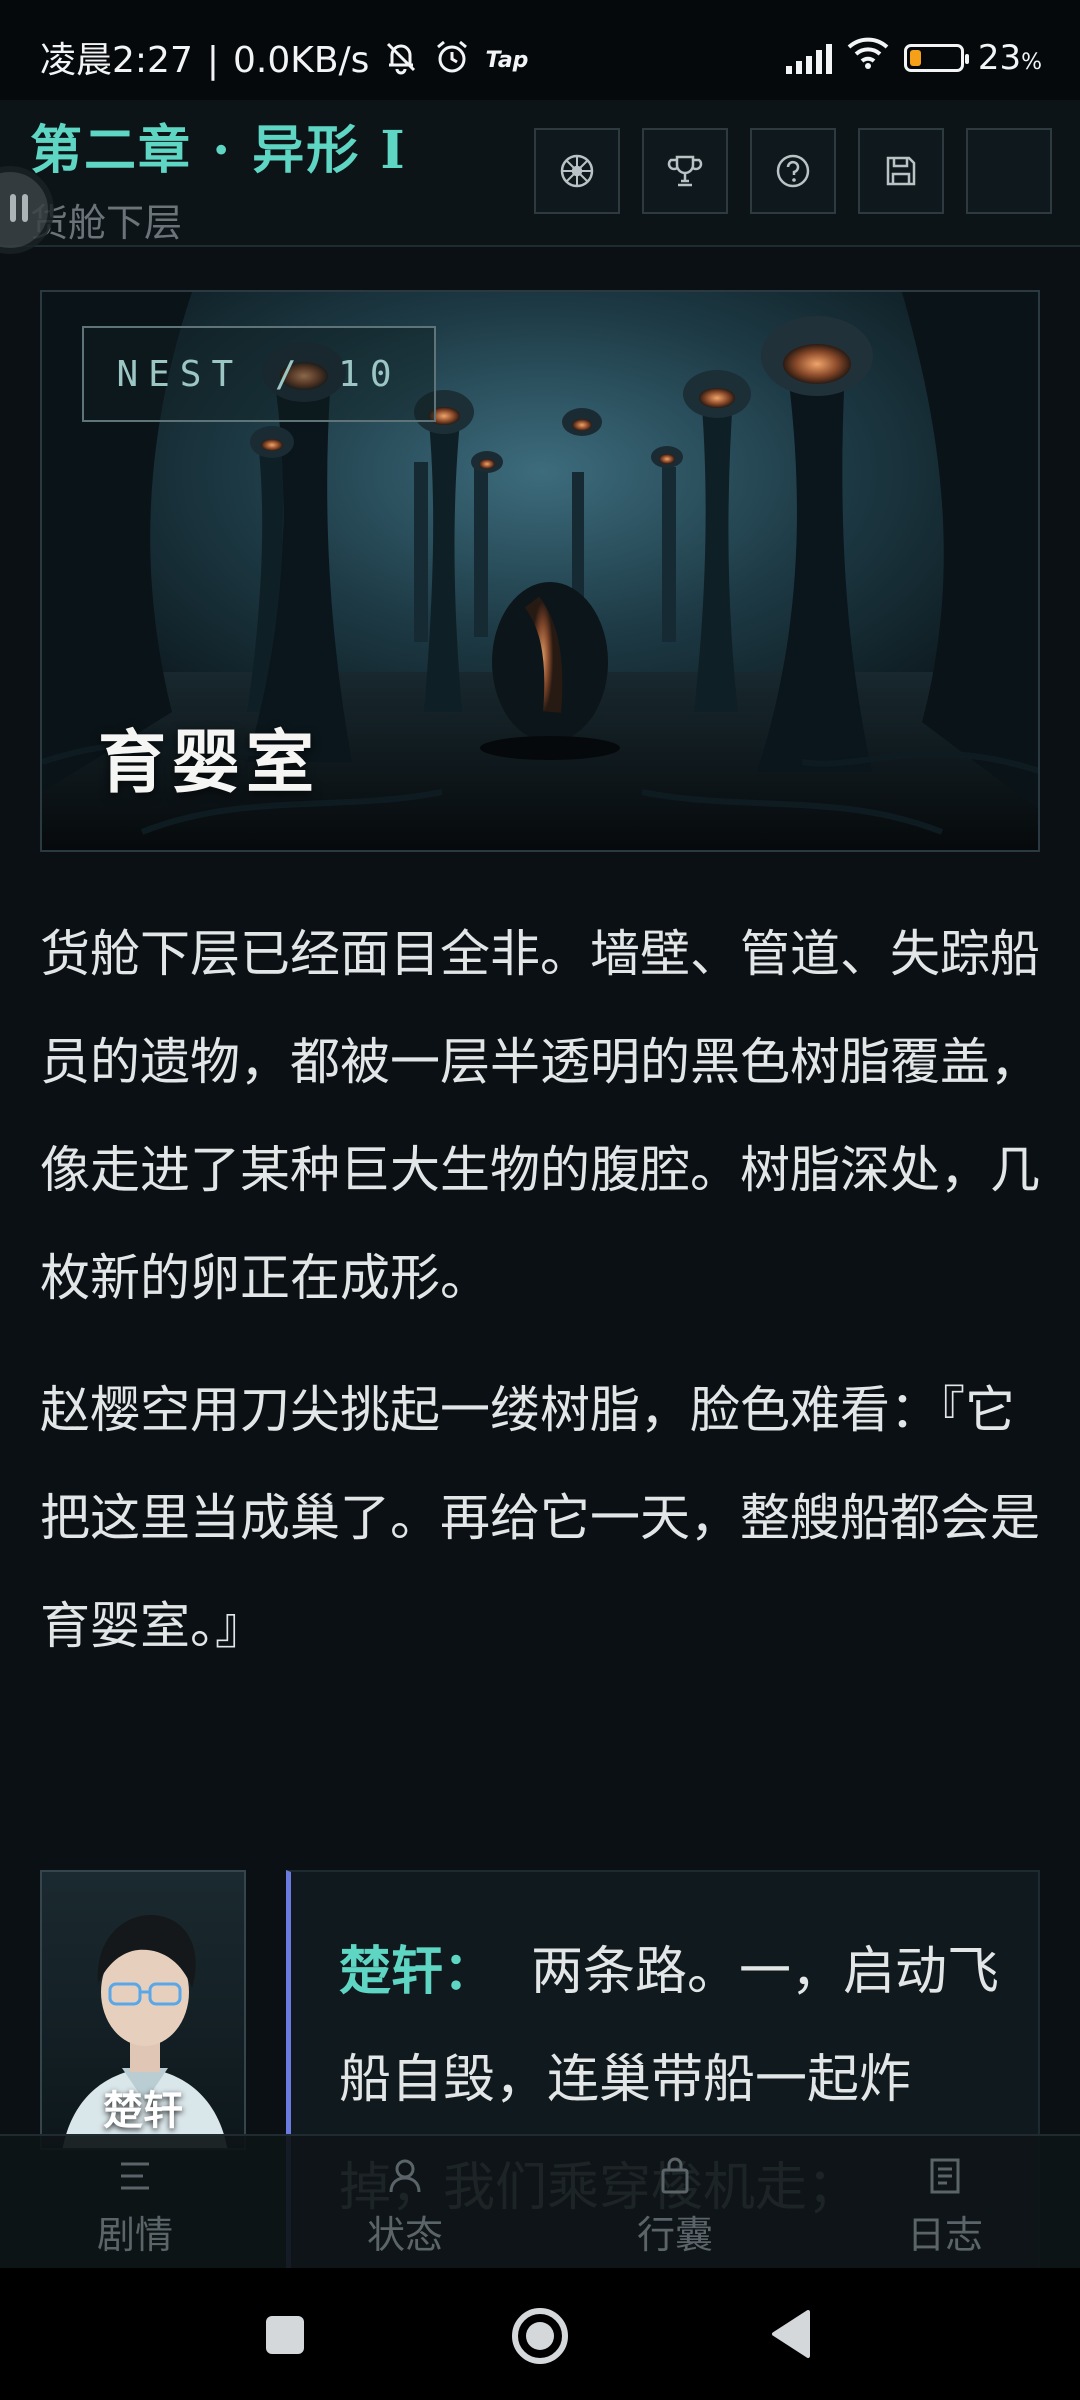 The height and width of the screenshot is (2400, 1080). I want to click on chapter-header: 第二章 · 异形 I 货舱下层, so click(540, 173).